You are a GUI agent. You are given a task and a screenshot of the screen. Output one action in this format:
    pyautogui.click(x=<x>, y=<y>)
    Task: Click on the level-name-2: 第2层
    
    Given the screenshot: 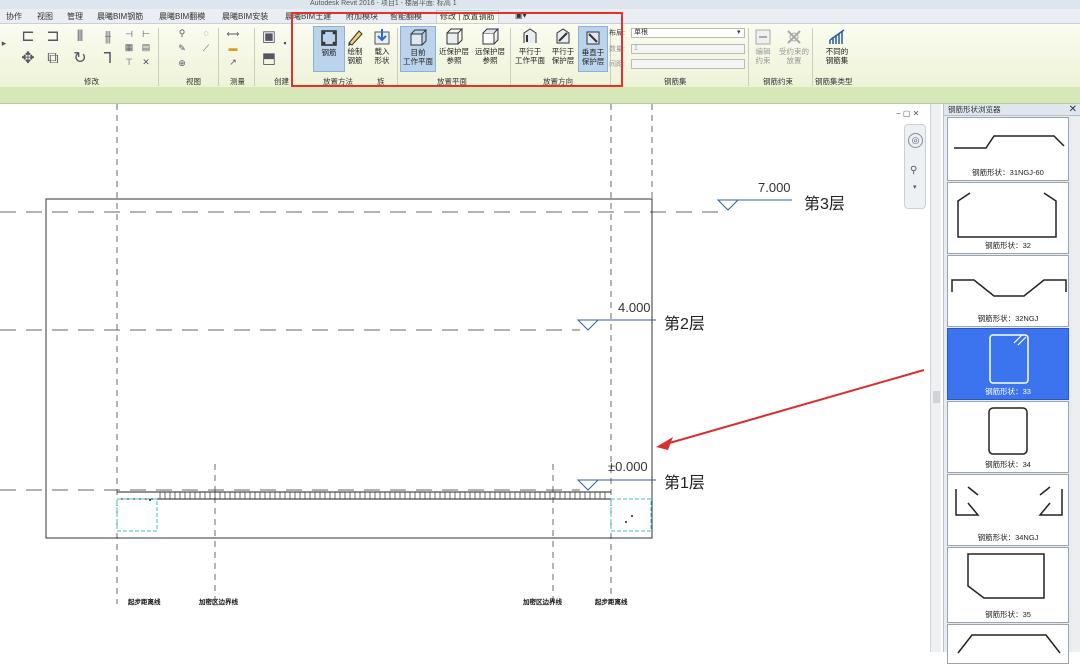 What is the action you would take?
    pyautogui.click(x=684, y=324)
    